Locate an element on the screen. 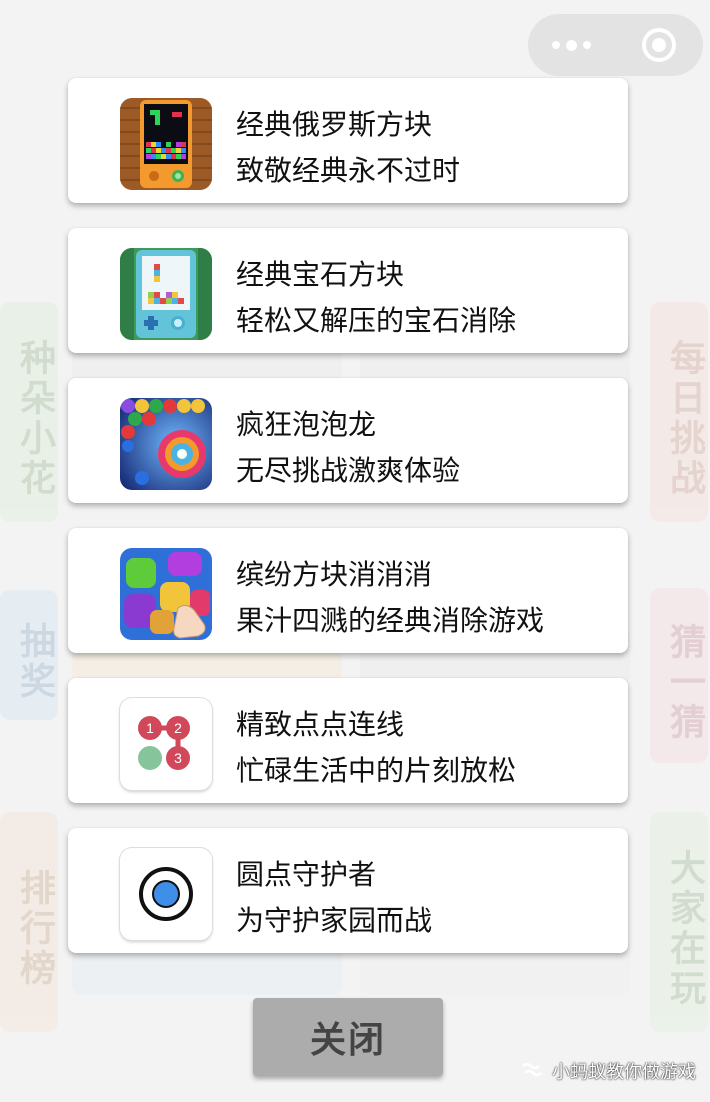  dot-number: 3 is located at coordinates (178, 758).